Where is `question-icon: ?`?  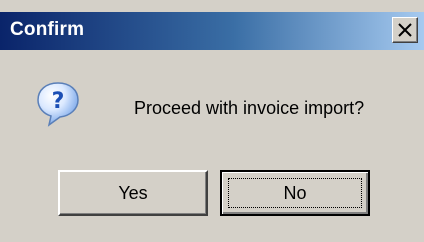 question-icon: ? is located at coordinates (58, 104).